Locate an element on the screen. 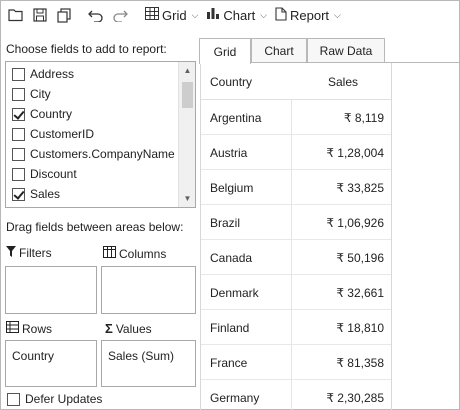 This screenshot has width=460, height=410. save-icon is located at coordinates (40, 15).